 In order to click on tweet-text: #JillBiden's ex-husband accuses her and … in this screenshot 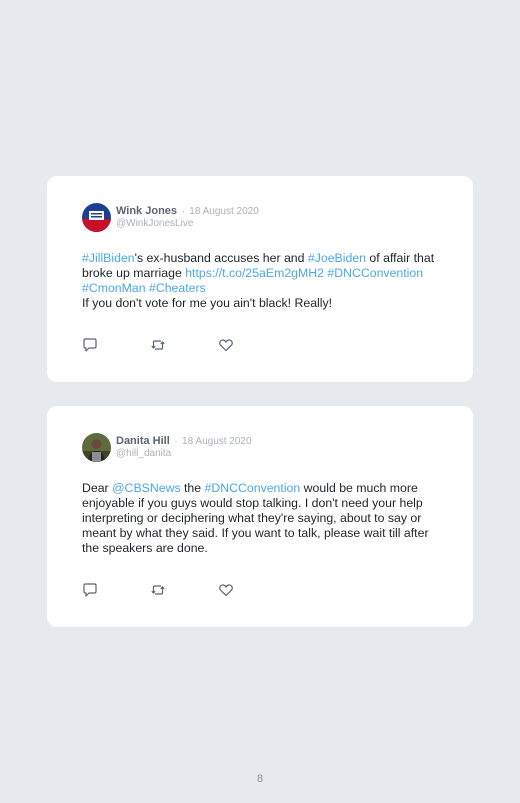, I will do `click(262, 281)`.